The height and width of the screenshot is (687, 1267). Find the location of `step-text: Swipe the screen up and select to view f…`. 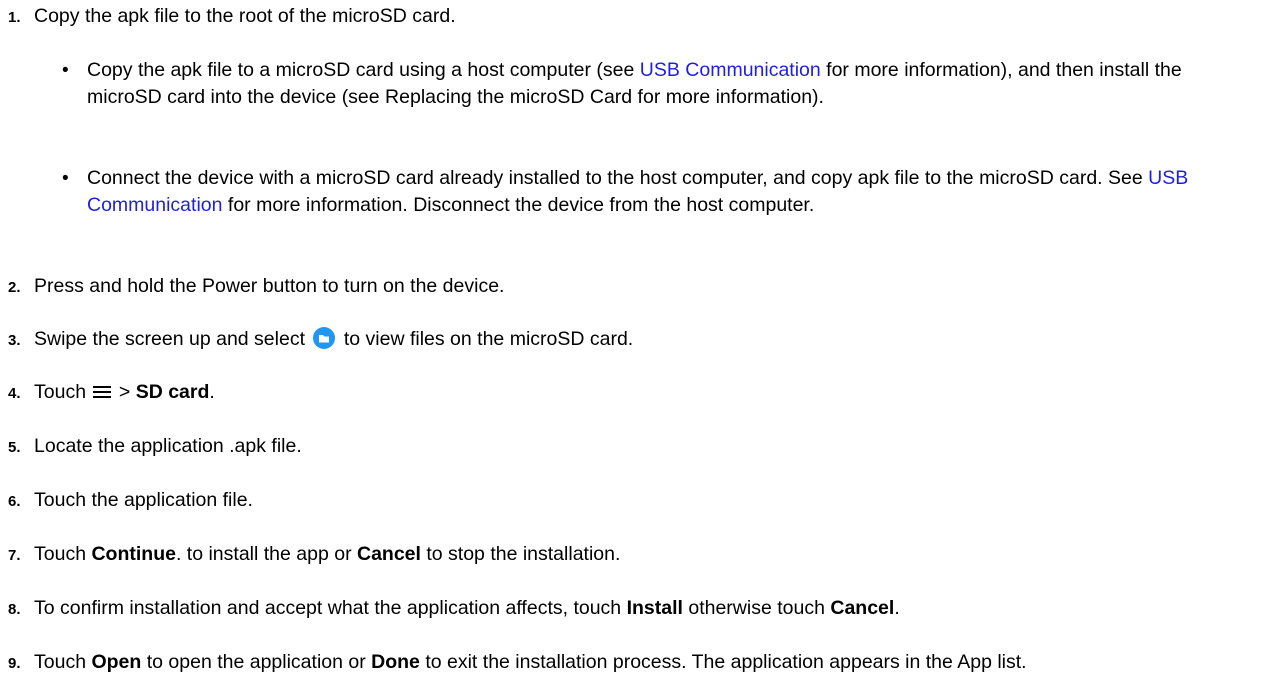

step-text: Swipe the screen up and select to view f… is located at coordinates (334, 338).